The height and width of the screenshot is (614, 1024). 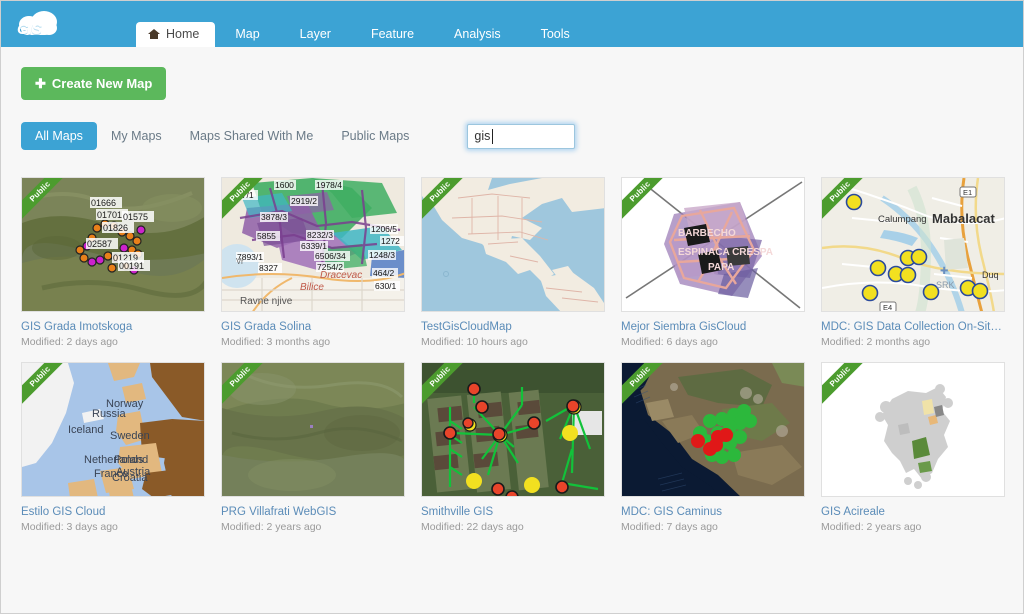 I want to click on search-input, so click(x=521, y=136).